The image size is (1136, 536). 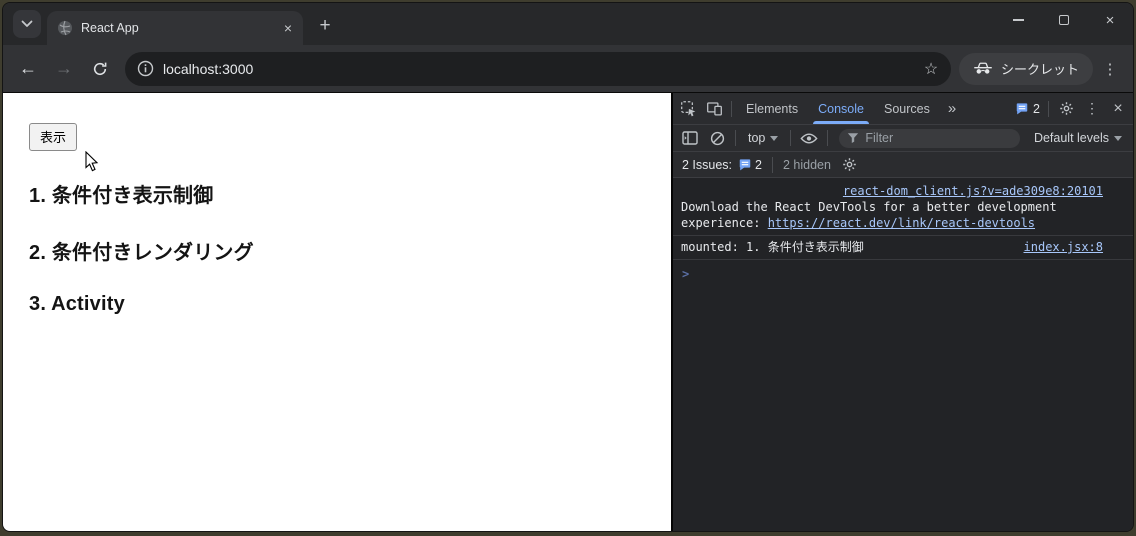 I want to click on tab-close-icon: ×, so click(x=288, y=28).